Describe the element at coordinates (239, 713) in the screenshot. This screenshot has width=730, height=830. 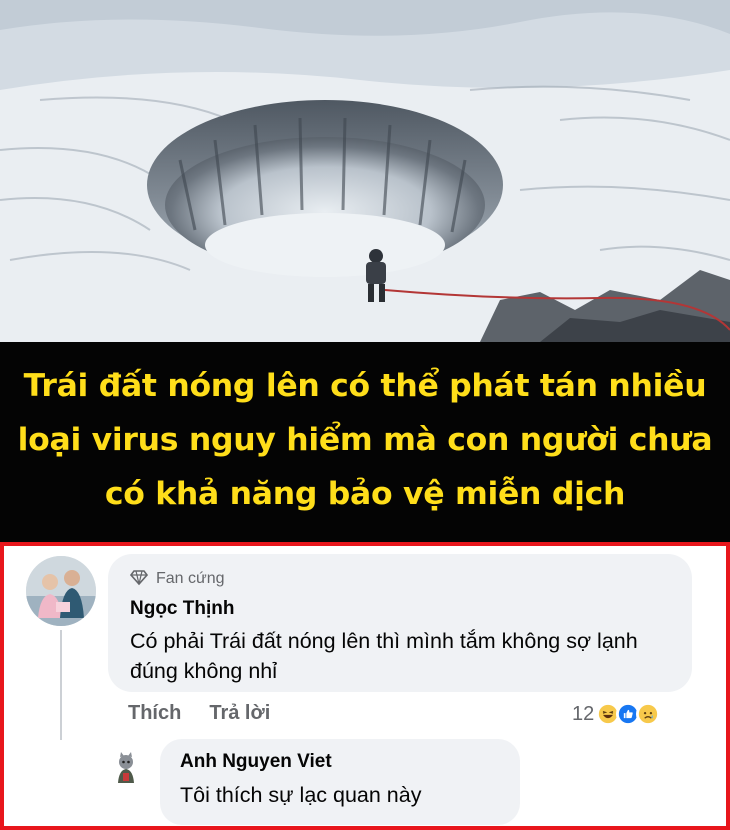
I see `reply-button: Trả lời` at that location.